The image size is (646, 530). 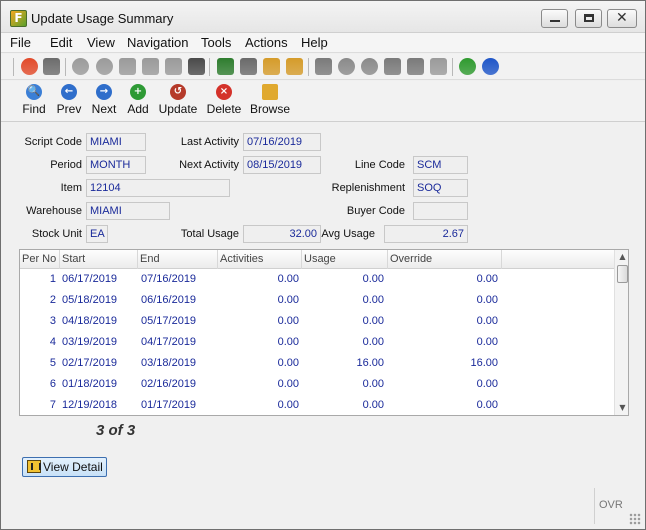 I want to click on upload-icon, so click(x=323, y=66).